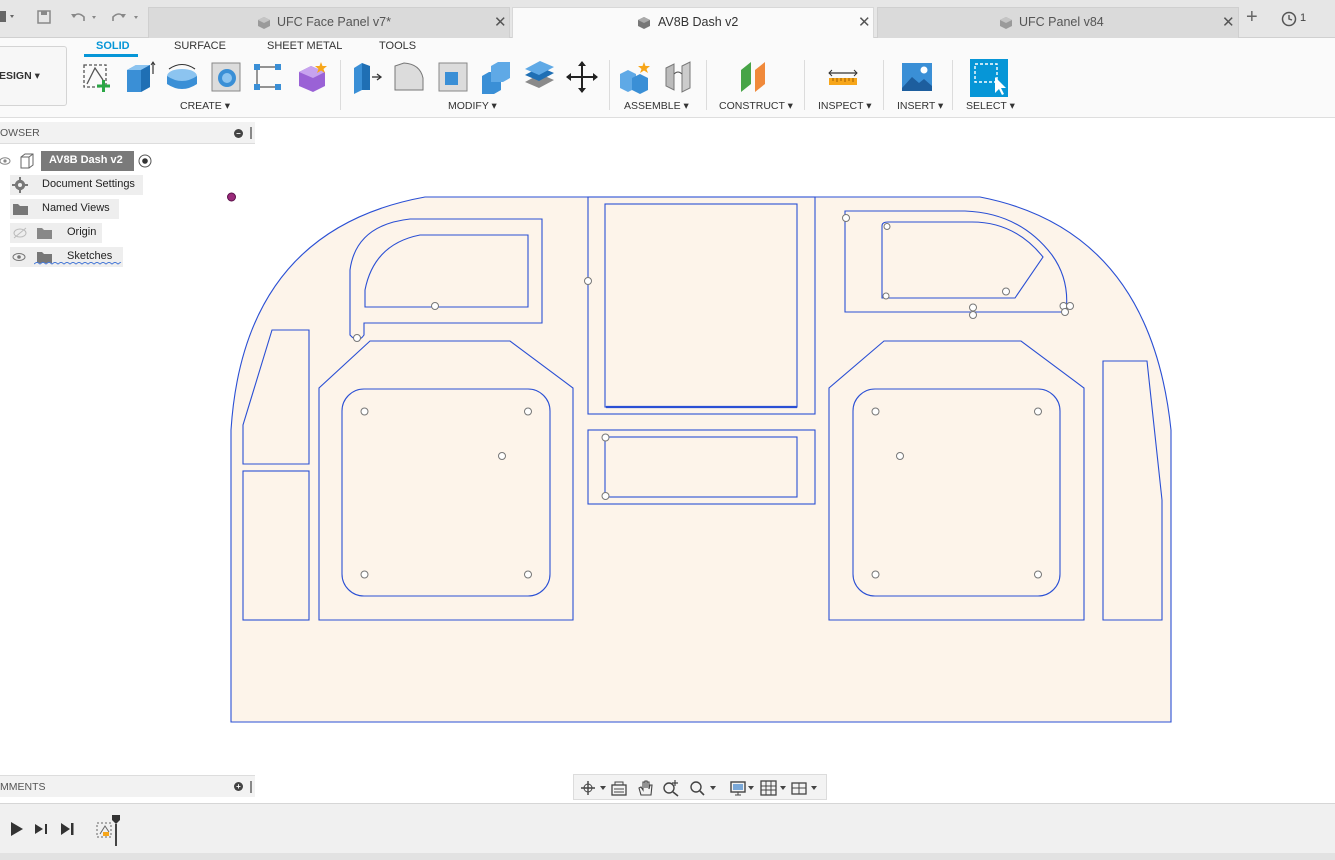 This screenshot has width=1335, height=860. I want to click on fit-zoom-icon, so click(697, 788).